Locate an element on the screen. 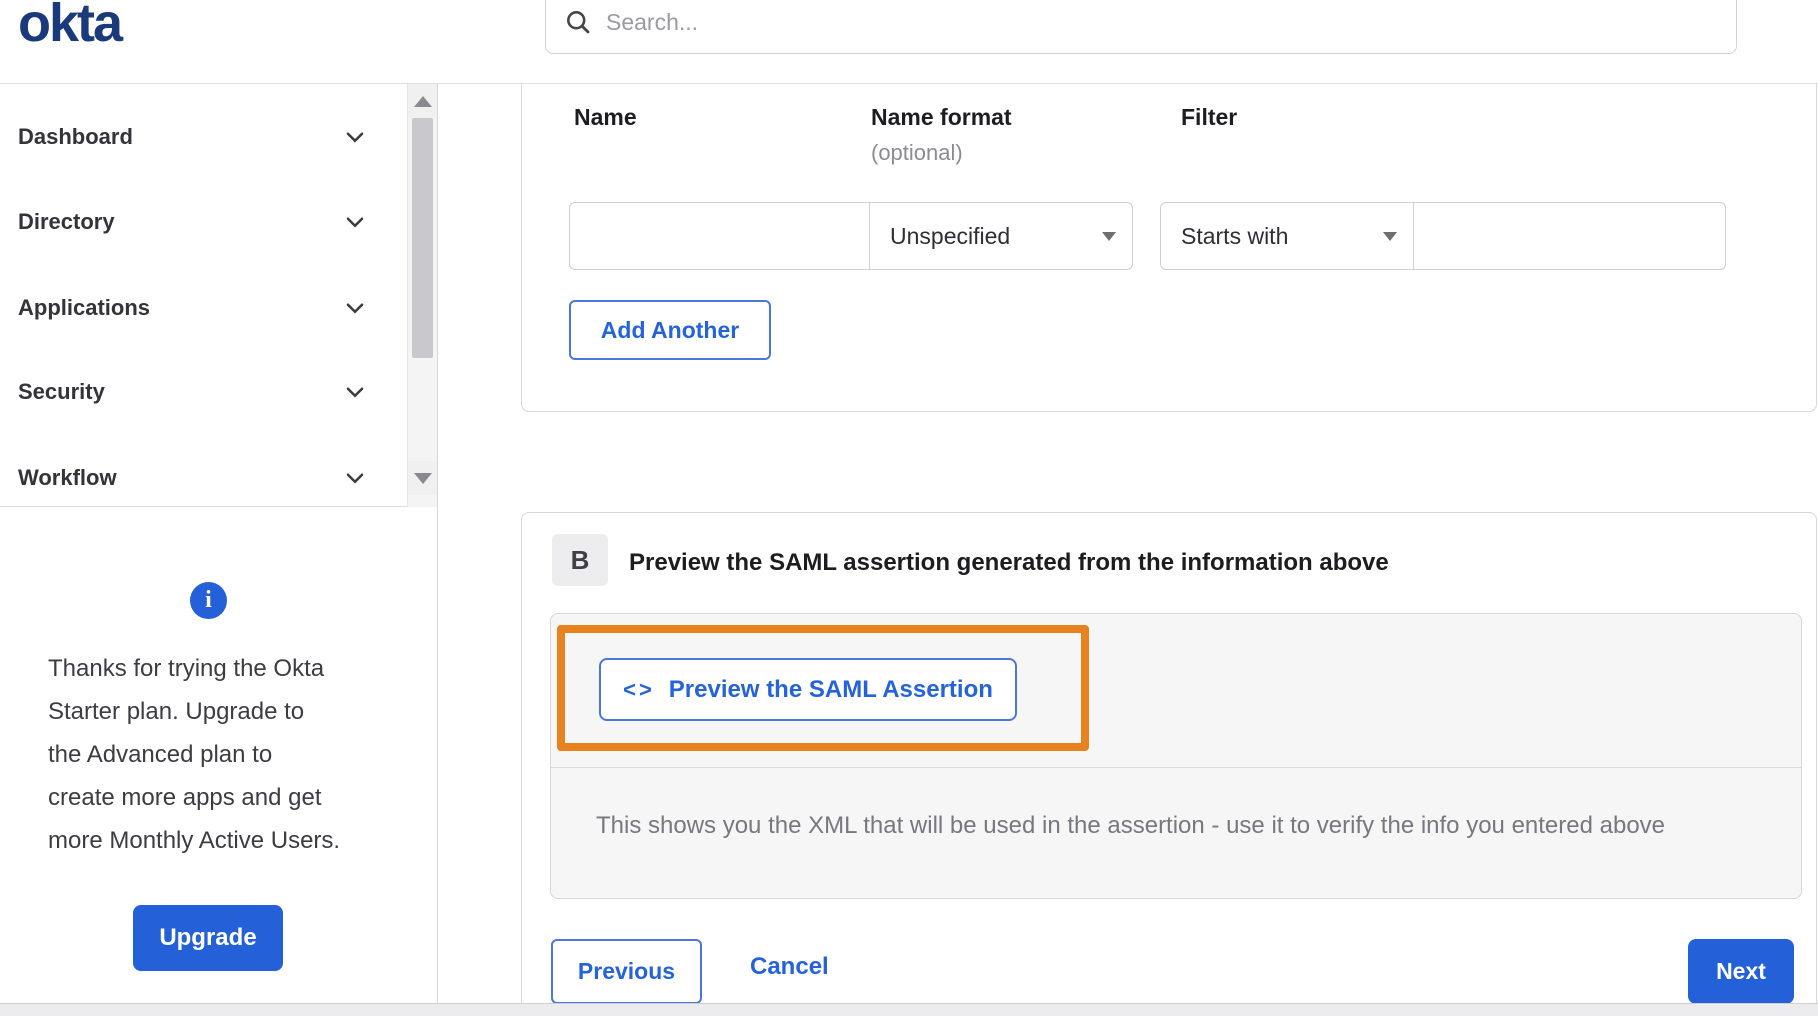 Image resolution: width=1818 pixels, height=1016 pixels. scroll-down-icon is located at coordinates (422, 478).